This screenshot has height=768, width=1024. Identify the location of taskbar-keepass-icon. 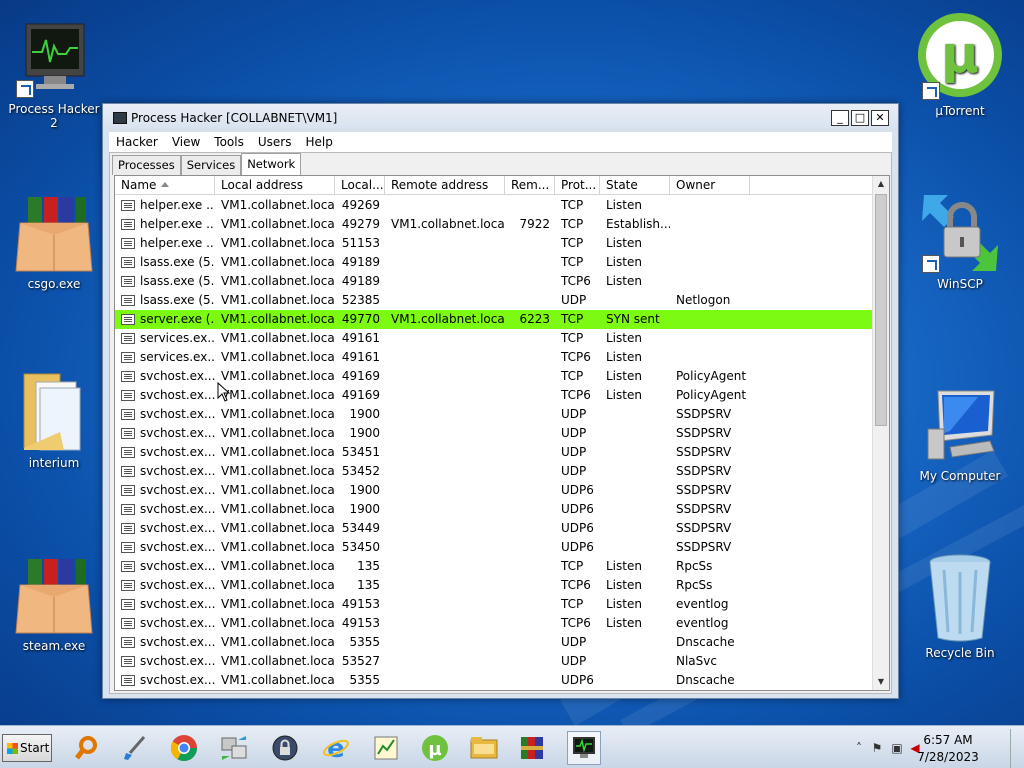
(285, 748).